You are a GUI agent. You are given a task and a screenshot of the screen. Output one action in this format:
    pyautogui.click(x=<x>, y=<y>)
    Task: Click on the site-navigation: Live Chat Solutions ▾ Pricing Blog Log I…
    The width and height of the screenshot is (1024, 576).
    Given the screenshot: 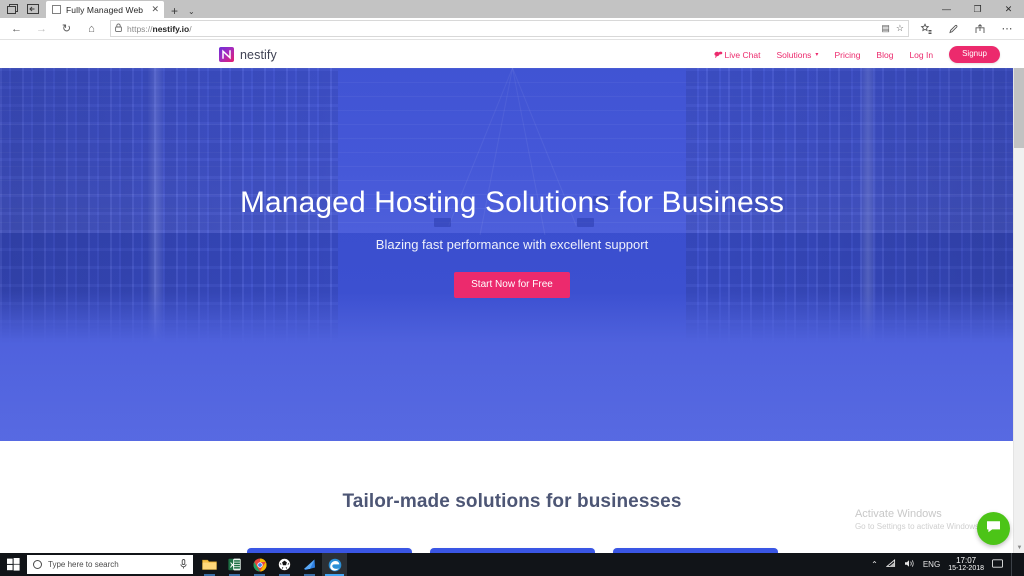 What is the action you would take?
    pyautogui.click(x=856, y=54)
    